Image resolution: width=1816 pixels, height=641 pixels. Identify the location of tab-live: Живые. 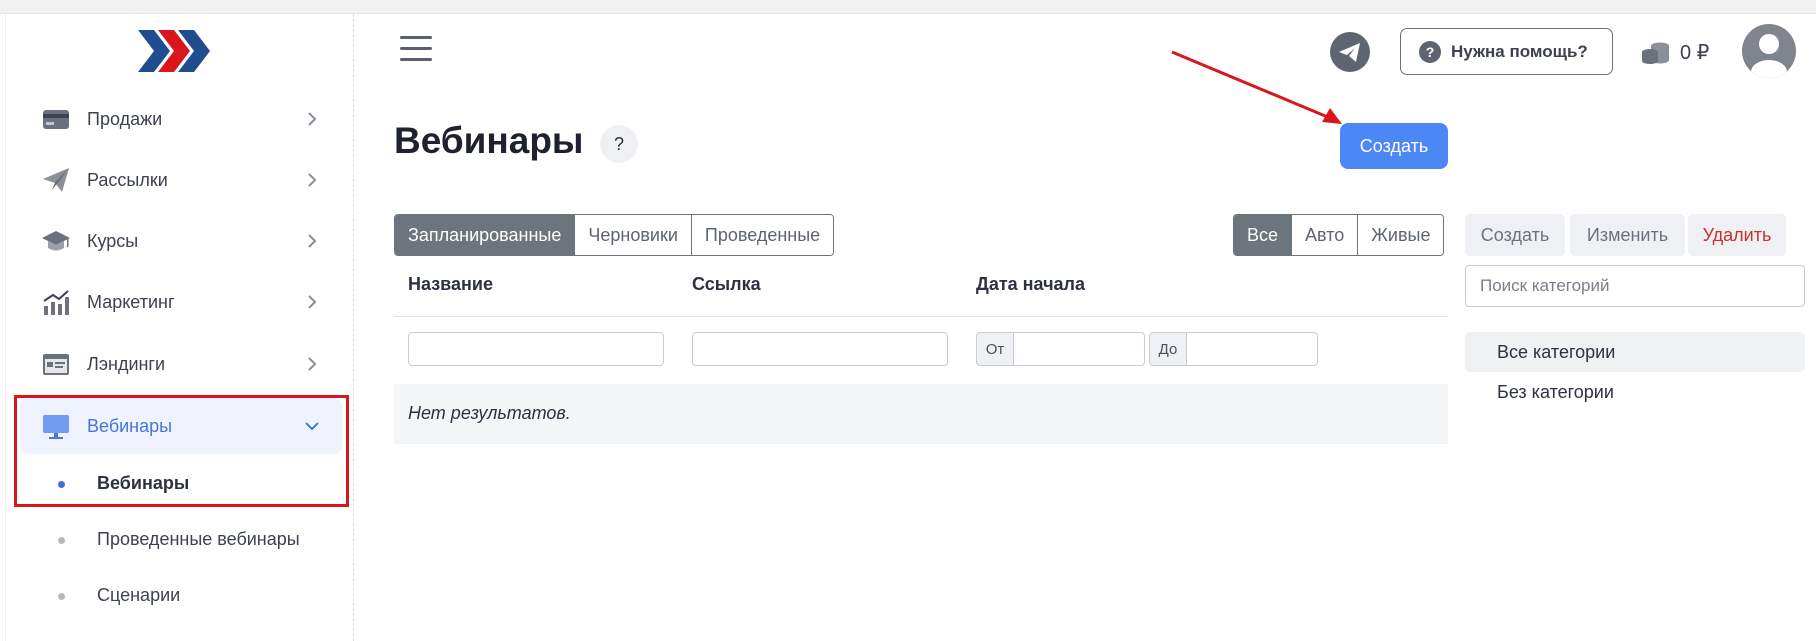
(1400, 235).